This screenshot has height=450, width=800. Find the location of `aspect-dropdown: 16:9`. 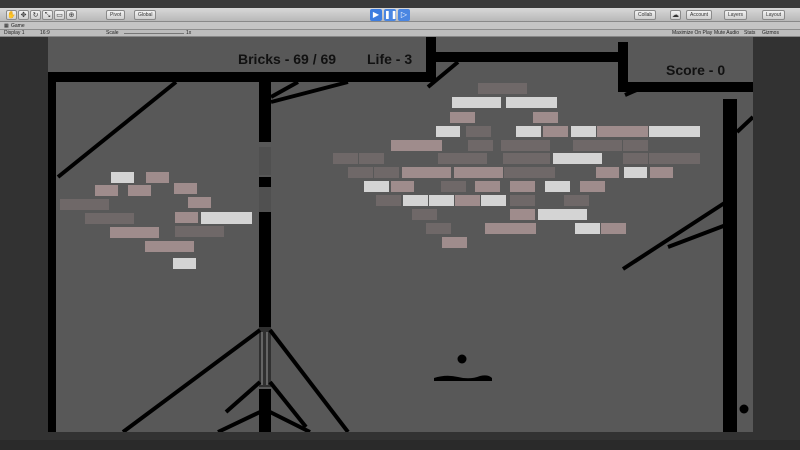

aspect-dropdown: 16:9 is located at coordinates (45, 33).